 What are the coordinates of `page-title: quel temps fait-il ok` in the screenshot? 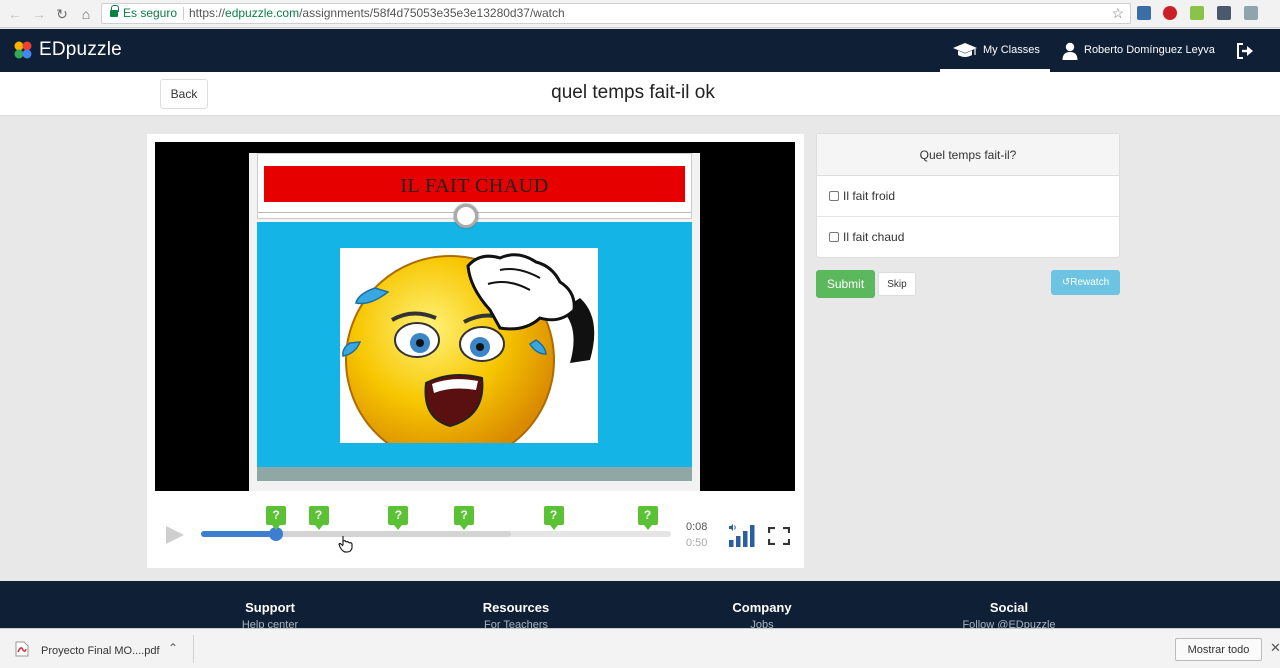 It's located at (633, 92).